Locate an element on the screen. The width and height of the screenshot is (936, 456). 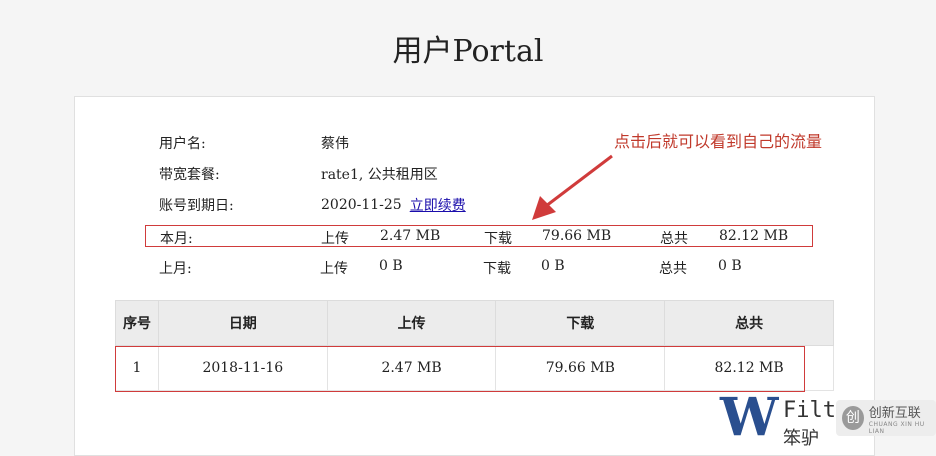
last-month-download-label: 下载 is located at coordinates (497, 269).